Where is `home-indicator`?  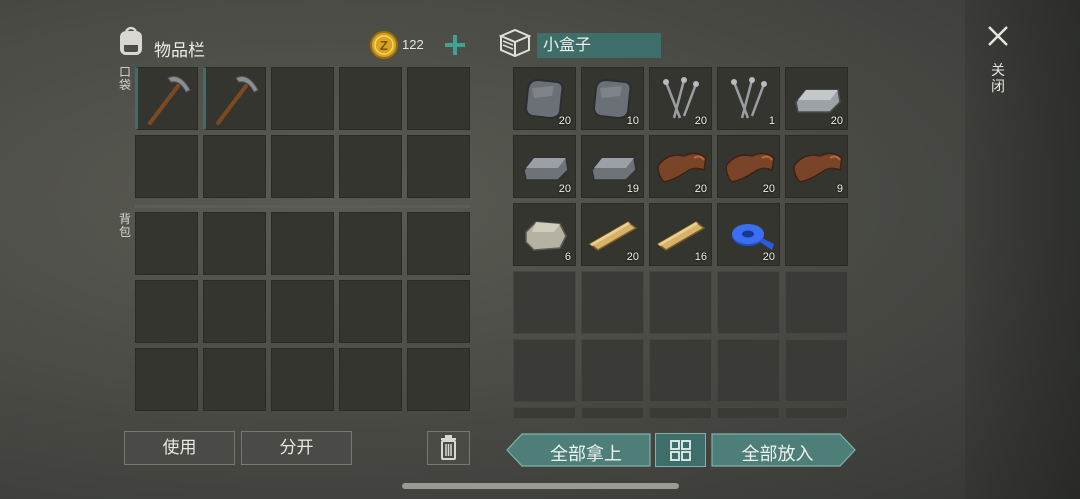
home-indicator is located at coordinates (540, 486).